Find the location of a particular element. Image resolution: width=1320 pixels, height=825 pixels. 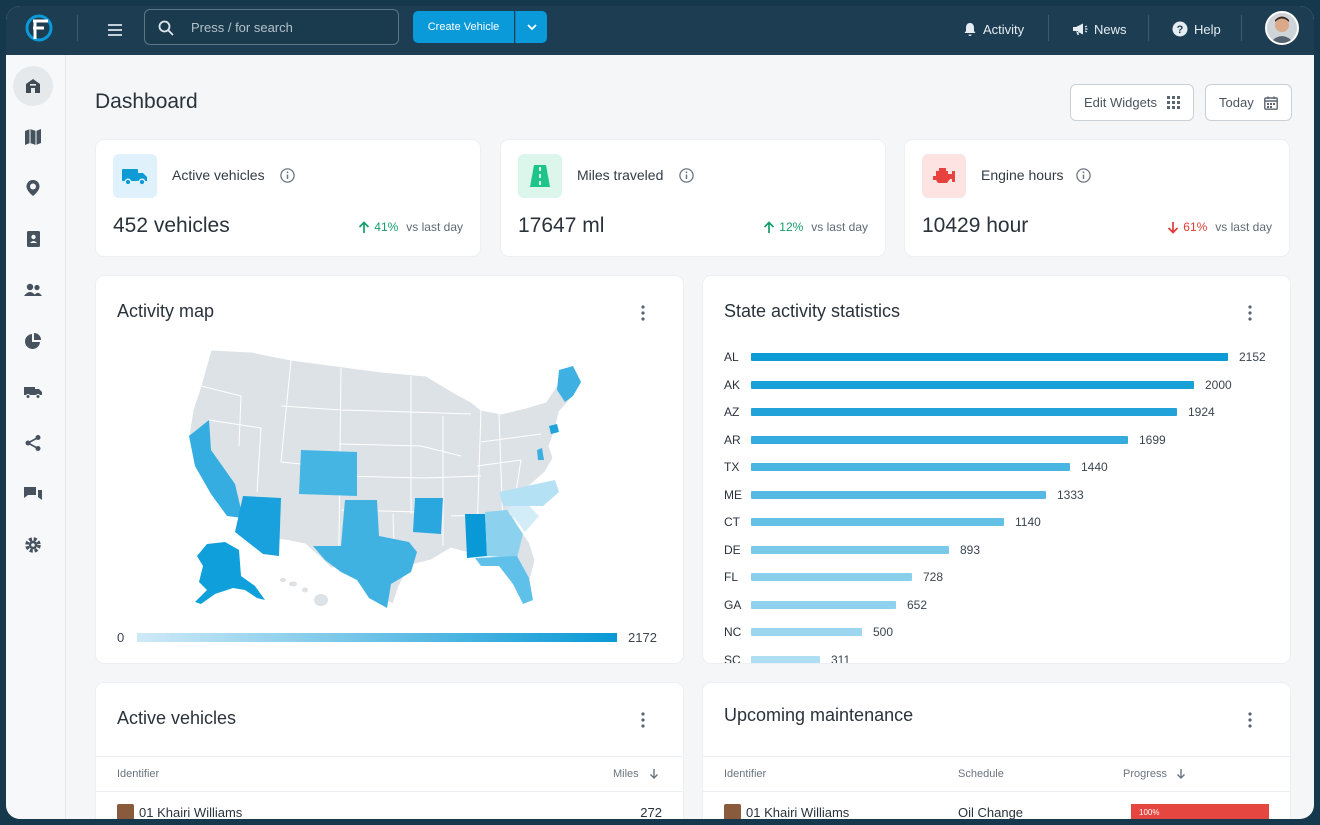

page-title: Dashboard is located at coordinates (146, 101).